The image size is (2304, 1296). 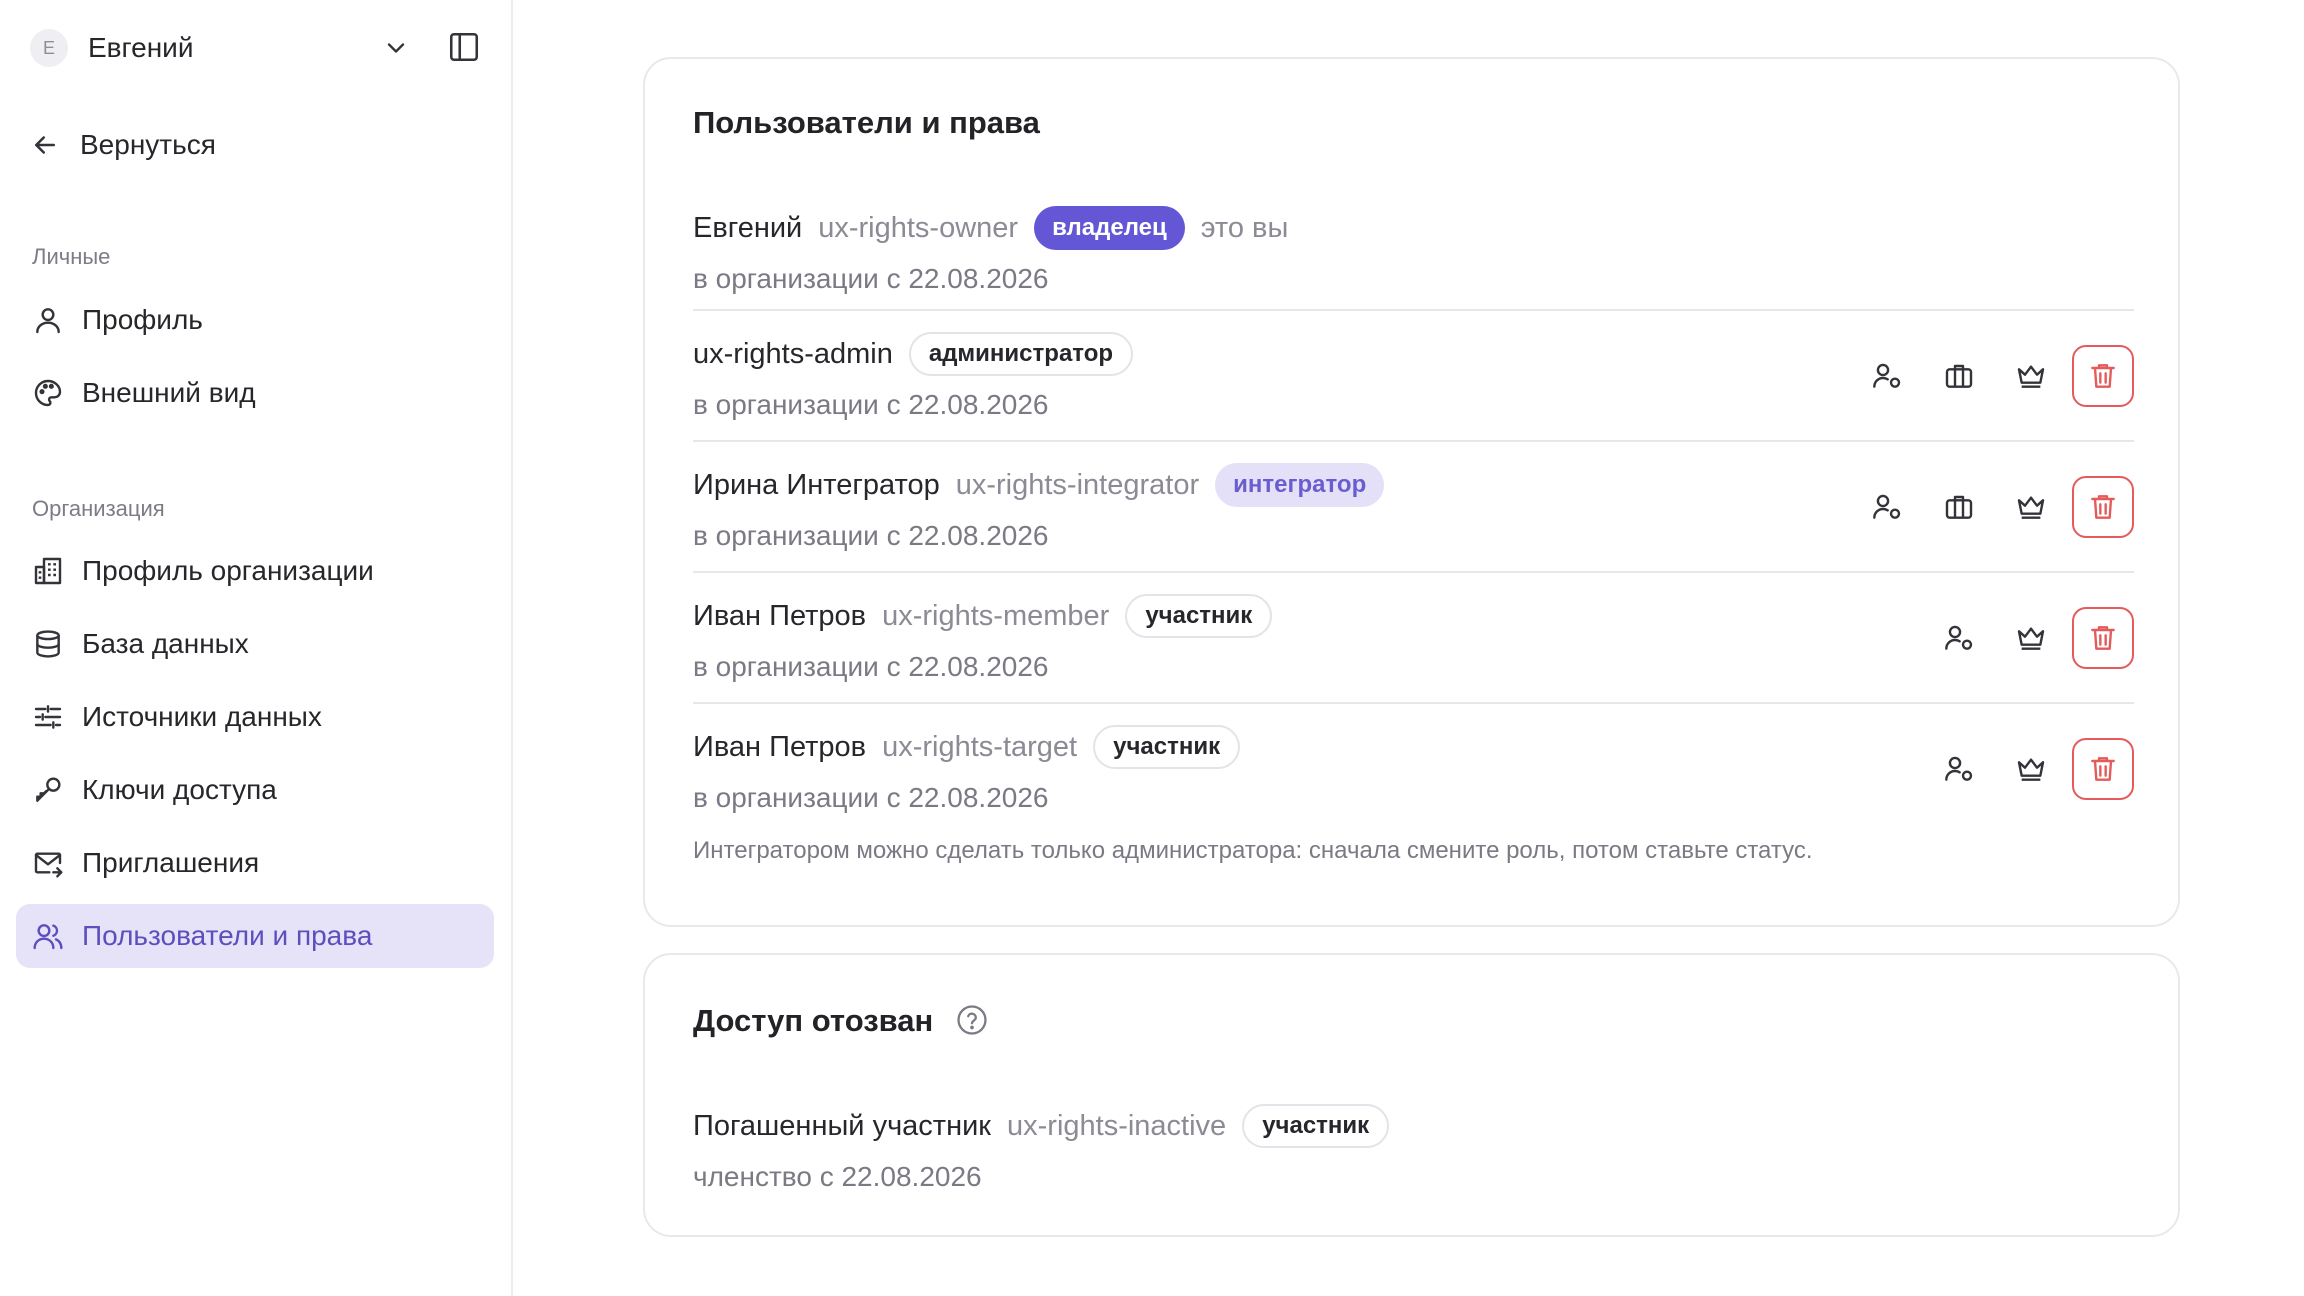 I want to click on section-label-personal: Личные, so click(x=71, y=256).